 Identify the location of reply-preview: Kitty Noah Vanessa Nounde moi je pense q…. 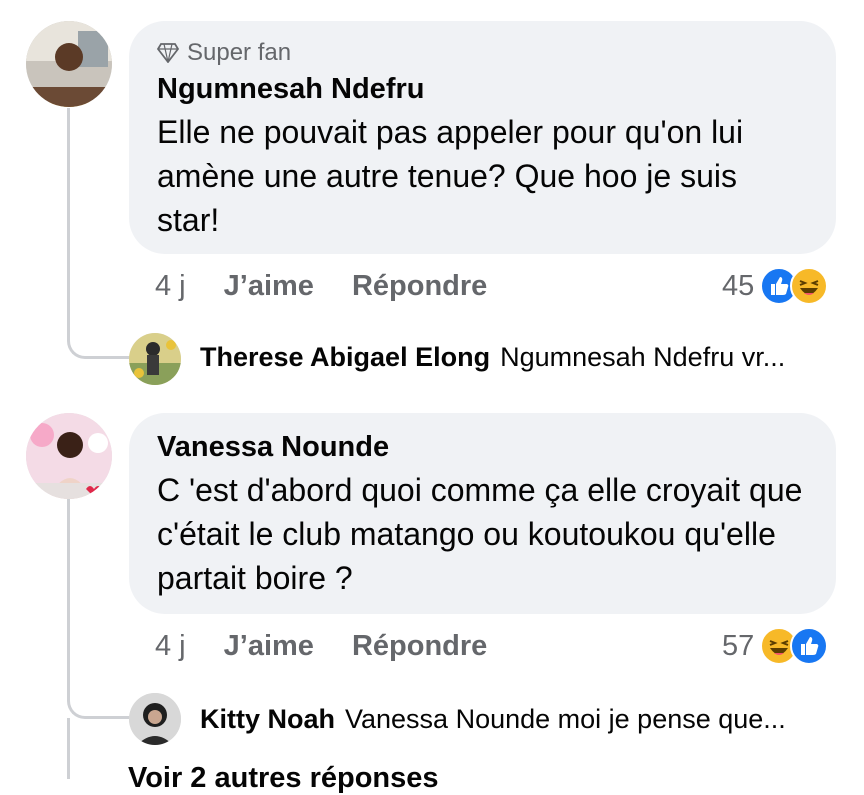
(493, 719).